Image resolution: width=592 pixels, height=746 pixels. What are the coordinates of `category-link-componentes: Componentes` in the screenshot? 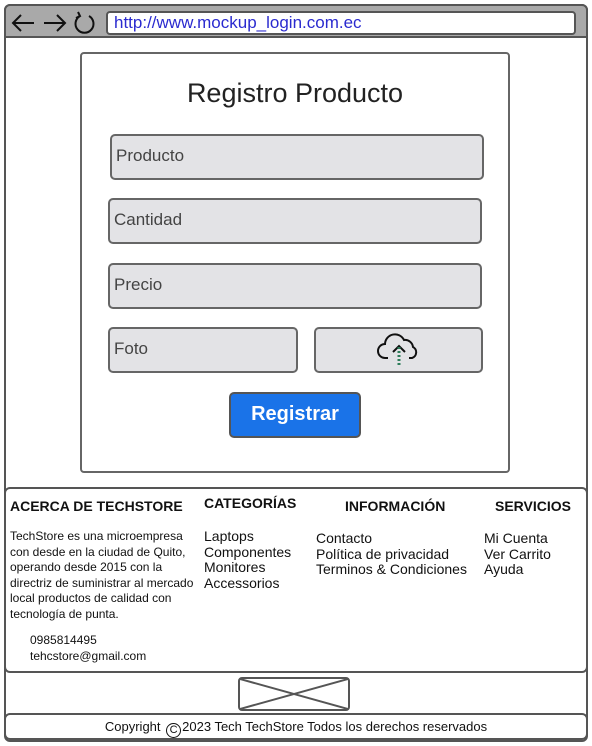 It's located at (247, 552).